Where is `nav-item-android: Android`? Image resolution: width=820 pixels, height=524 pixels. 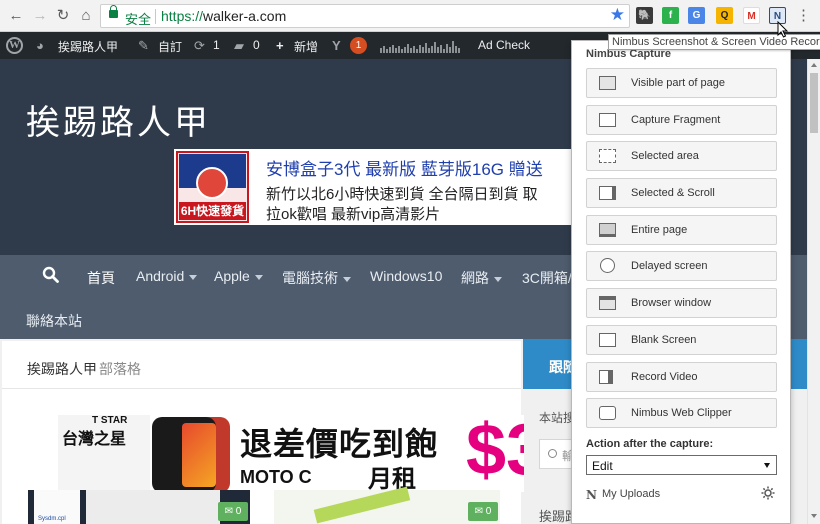
nav-item-android: Android is located at coordinates (167, 276).